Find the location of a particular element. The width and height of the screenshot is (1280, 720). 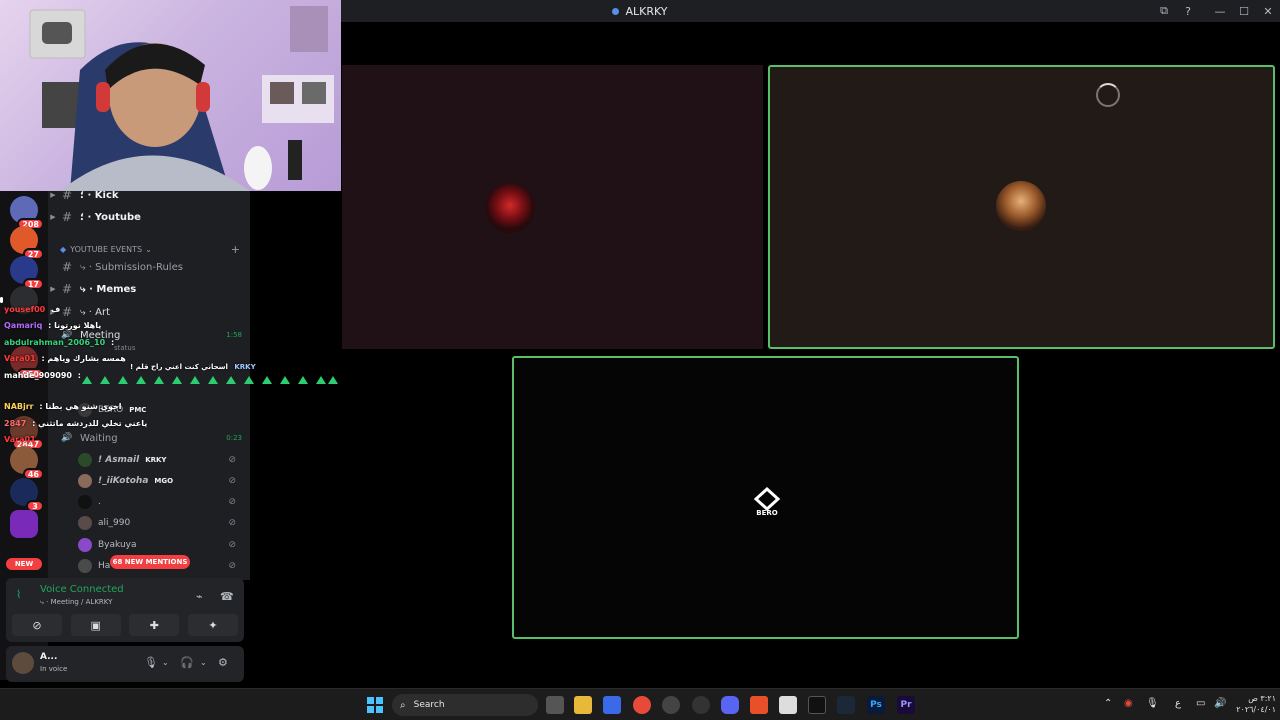

chat-message: NABjrr : اخوي شنو هي بطنا is located at coordinates (62, 406).